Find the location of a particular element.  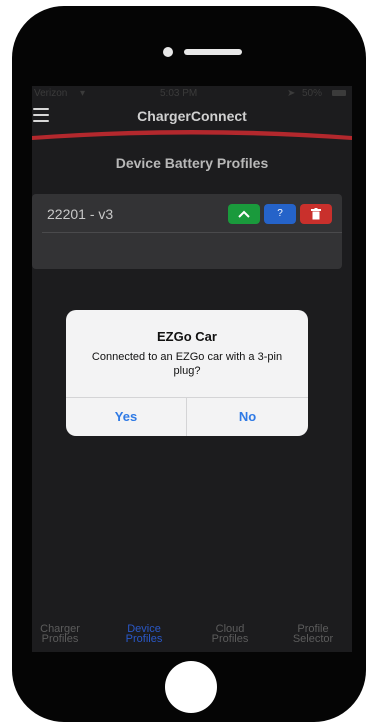

status-bar: Verizon ▾ 5:03 PM ➤ 50% is located at coordinates (192, 94).